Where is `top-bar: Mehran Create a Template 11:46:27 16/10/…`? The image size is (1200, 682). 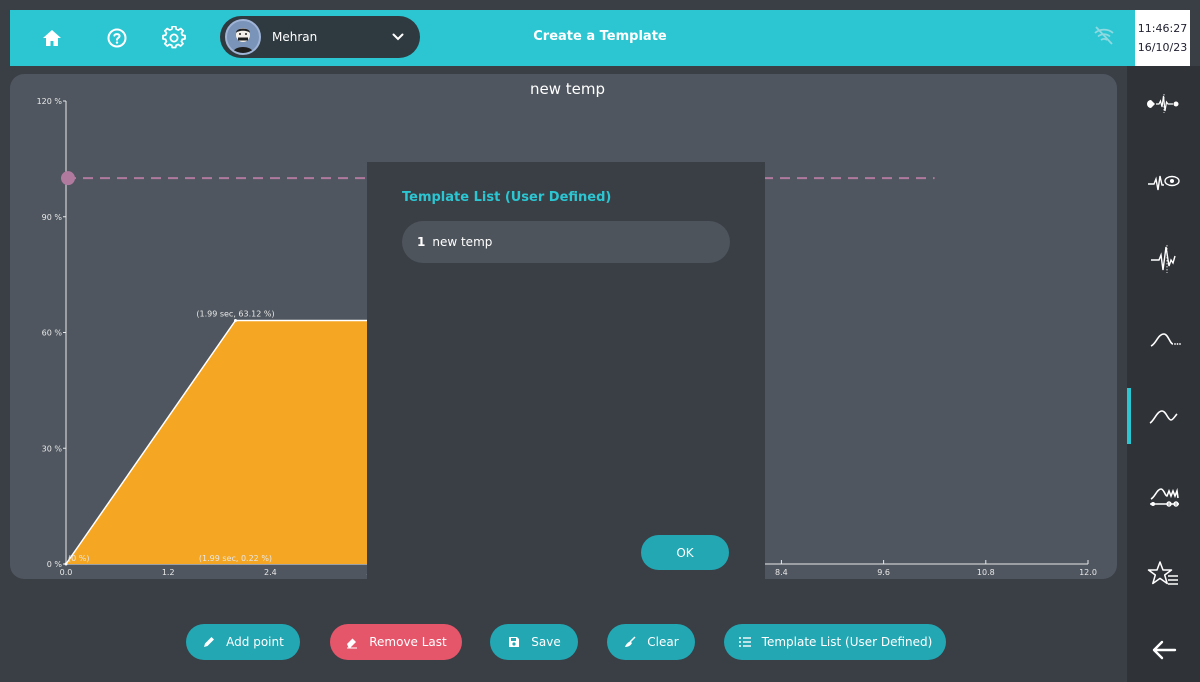
top-bar: Mehran Create a Template 11:46:27 16/10/… is located at coordinates (600, 38).